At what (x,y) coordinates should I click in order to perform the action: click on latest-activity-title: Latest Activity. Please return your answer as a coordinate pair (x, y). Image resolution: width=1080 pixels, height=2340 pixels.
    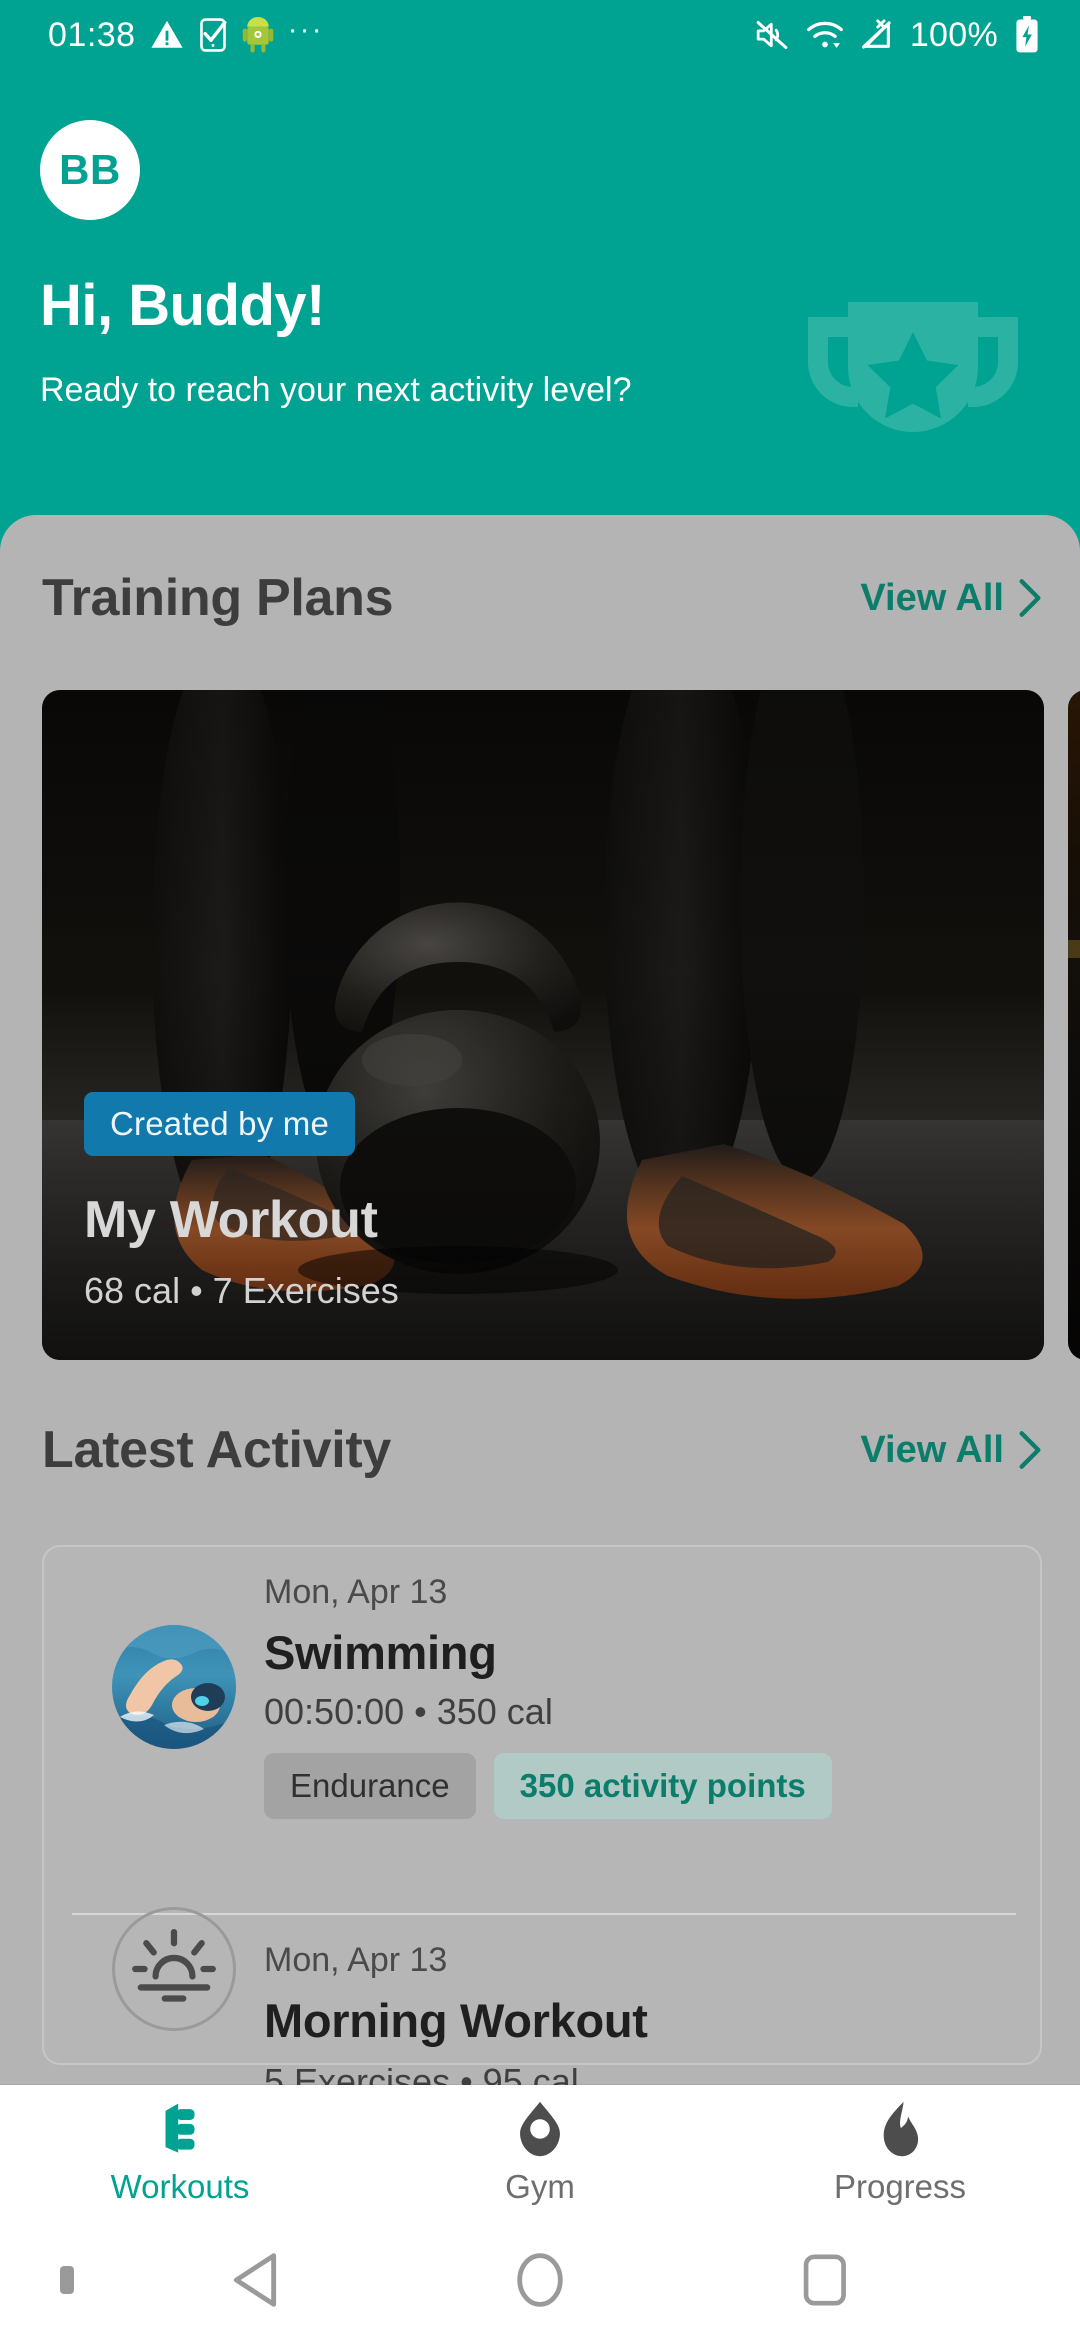
    Looking at the image, I should click on (217, 1450).